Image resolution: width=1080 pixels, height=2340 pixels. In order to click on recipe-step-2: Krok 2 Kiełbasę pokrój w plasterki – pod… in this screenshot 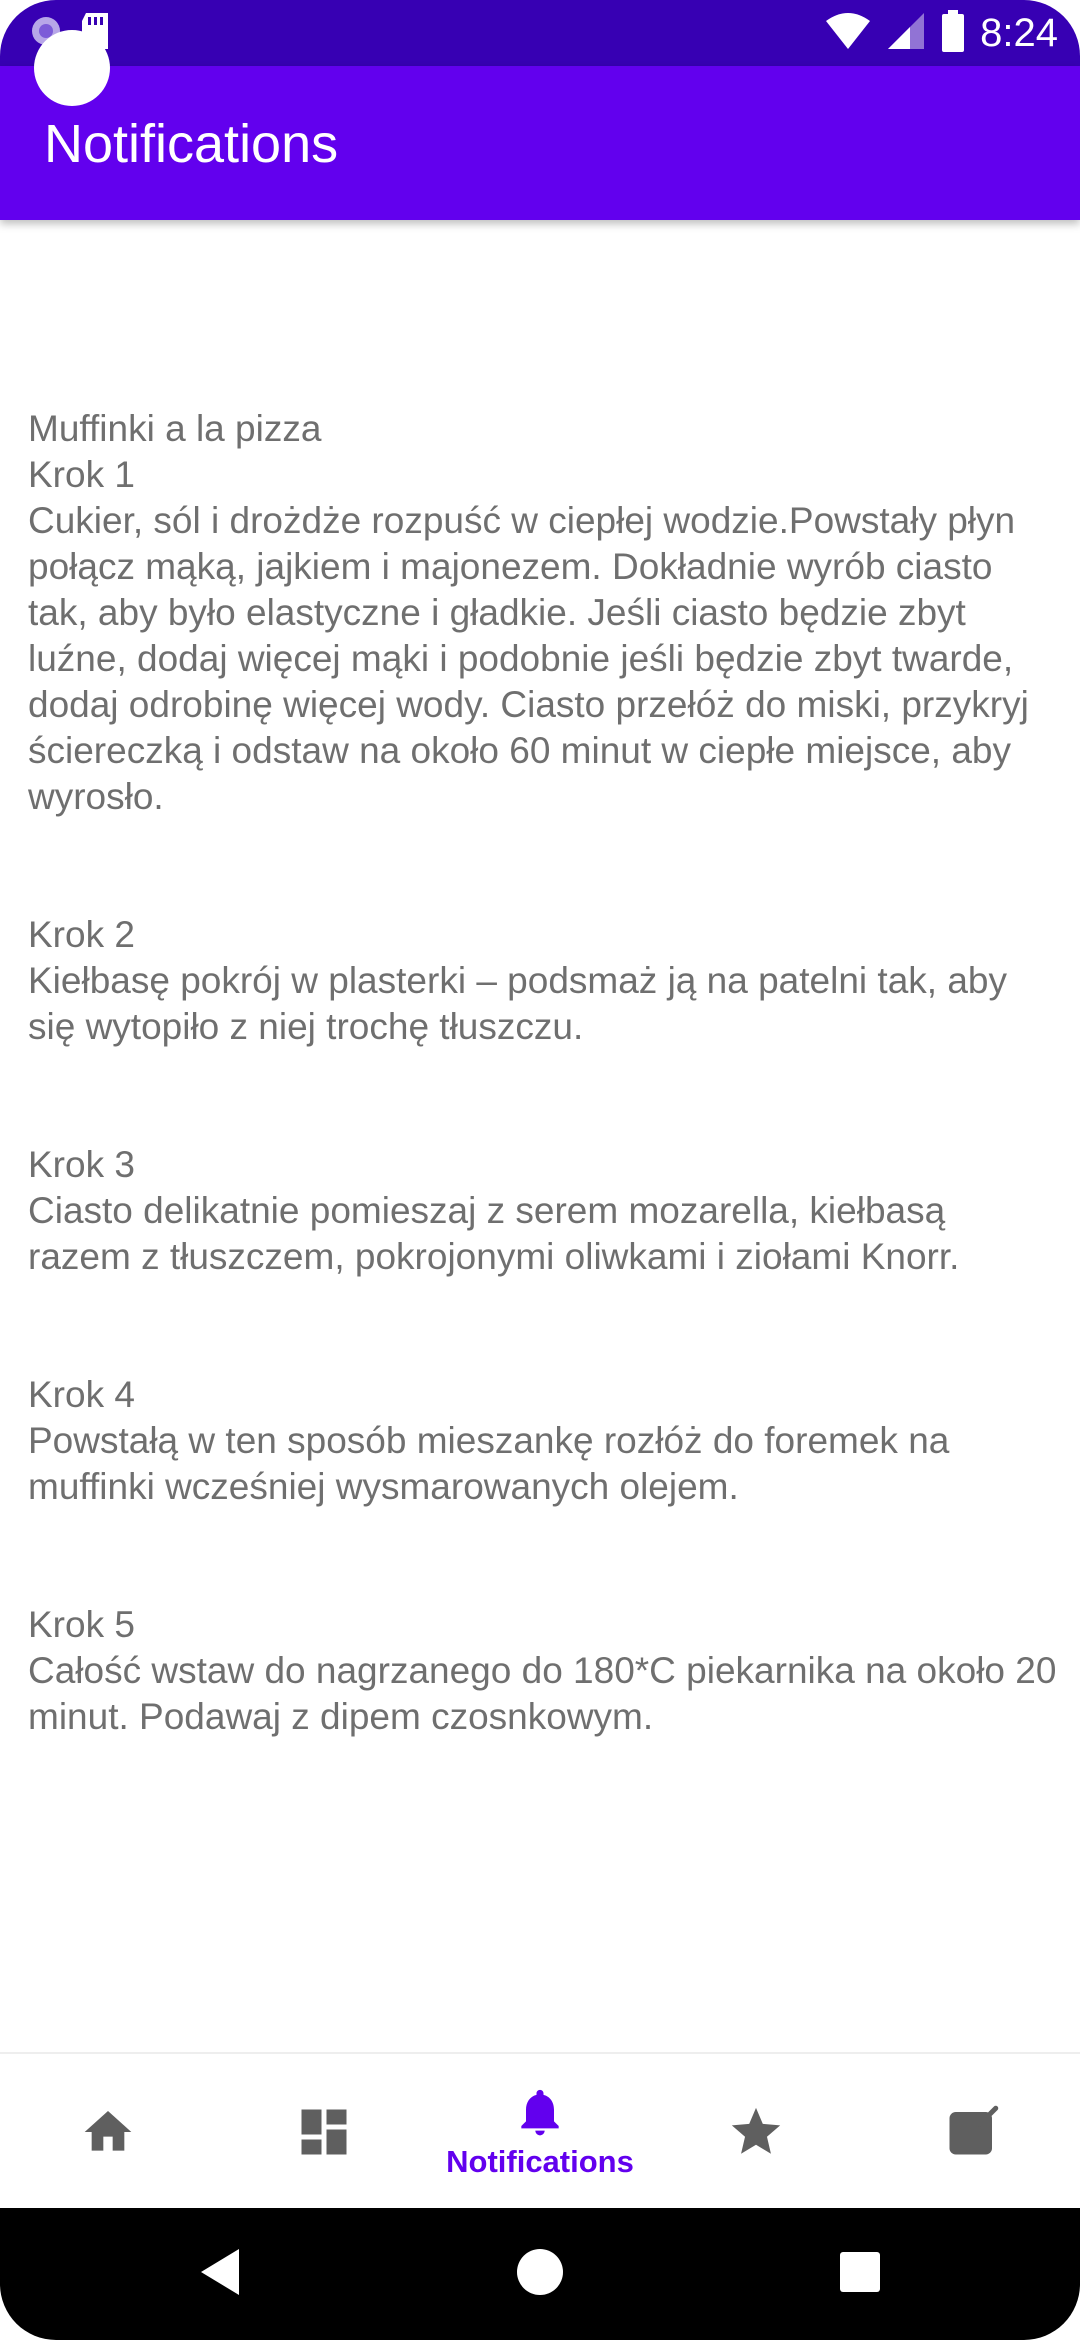, I will do `click(543, 981)`.